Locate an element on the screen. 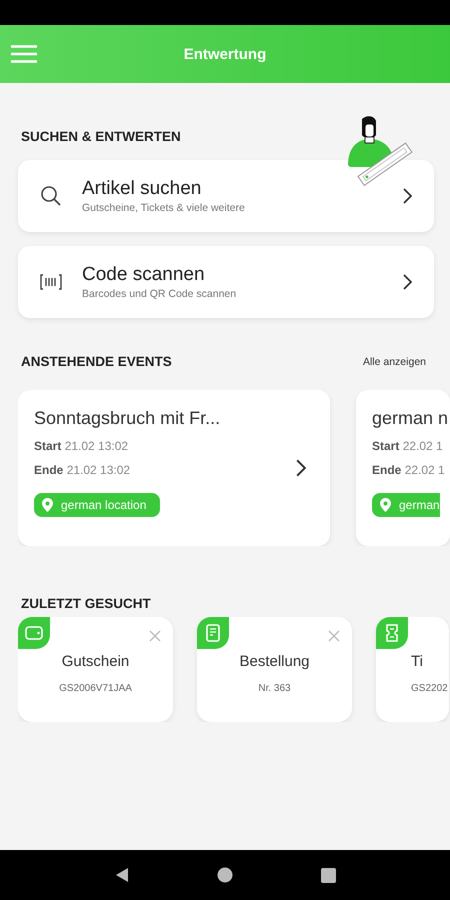  recent-item-card: Gutschein GS2006V71JAA is located at coordinates (95, 669).